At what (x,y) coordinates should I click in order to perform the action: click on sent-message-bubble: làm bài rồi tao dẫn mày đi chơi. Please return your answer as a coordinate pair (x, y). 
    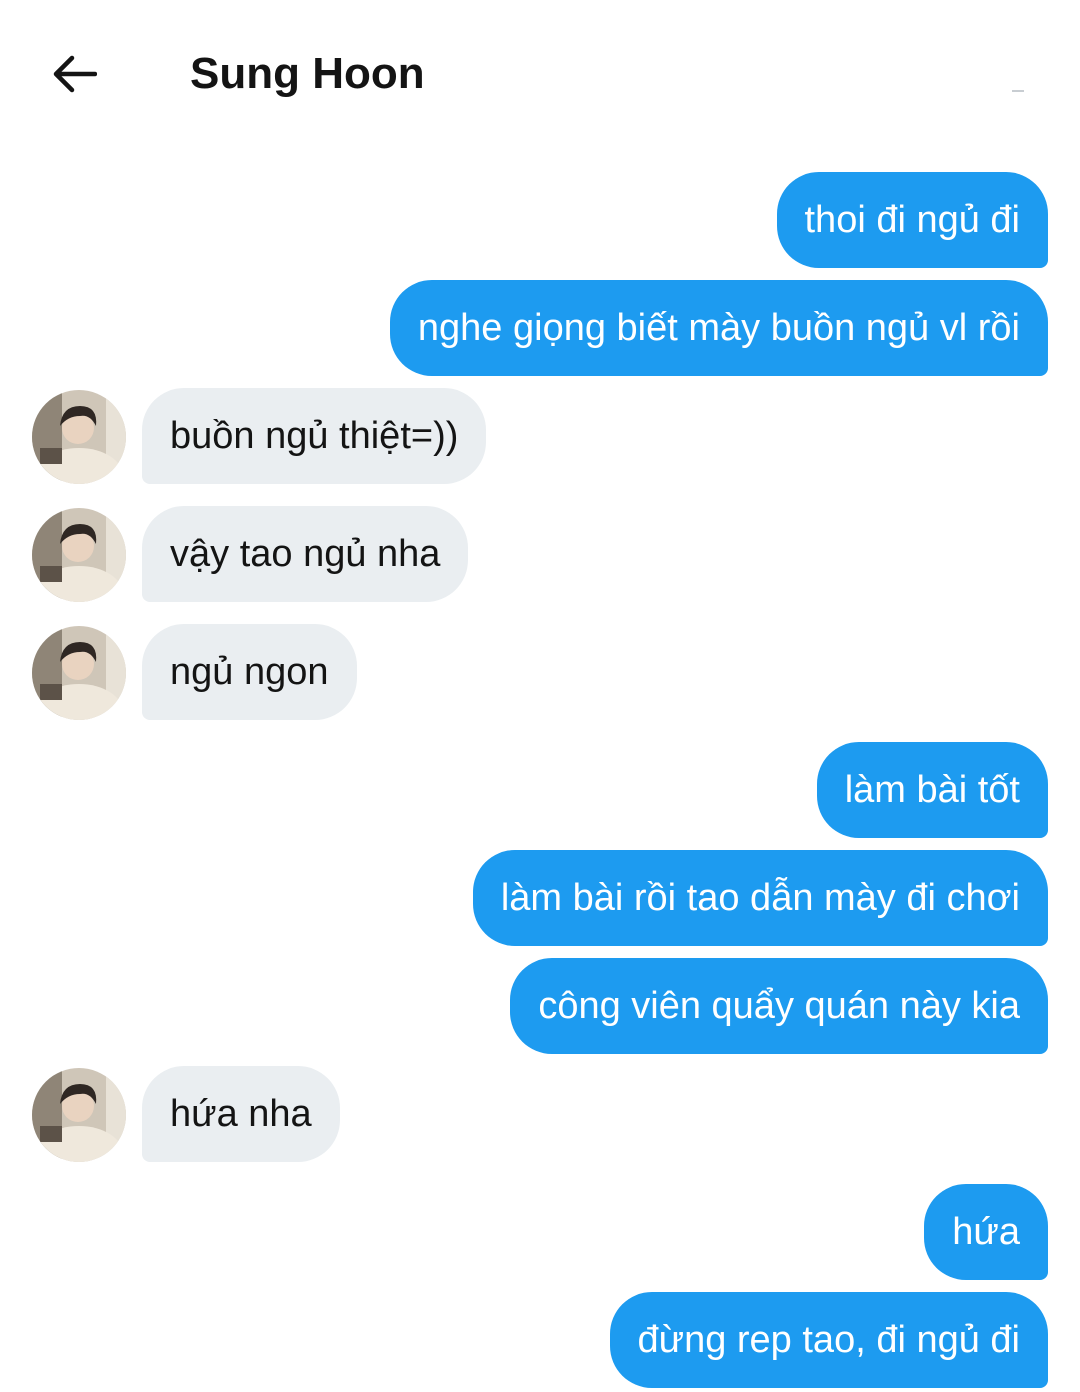
    Looking at the image, I should click on (760, 898).